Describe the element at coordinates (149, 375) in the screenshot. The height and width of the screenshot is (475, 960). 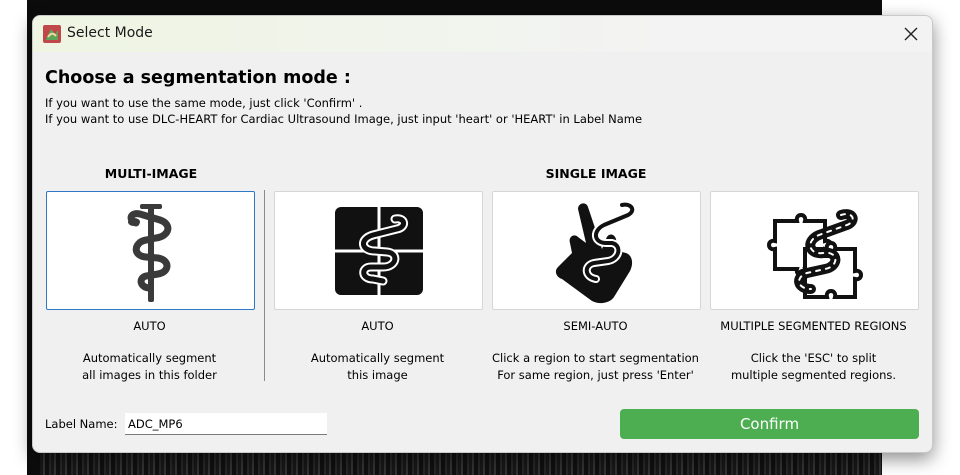
I see `mode-description-line: all images in this folder` at that location.